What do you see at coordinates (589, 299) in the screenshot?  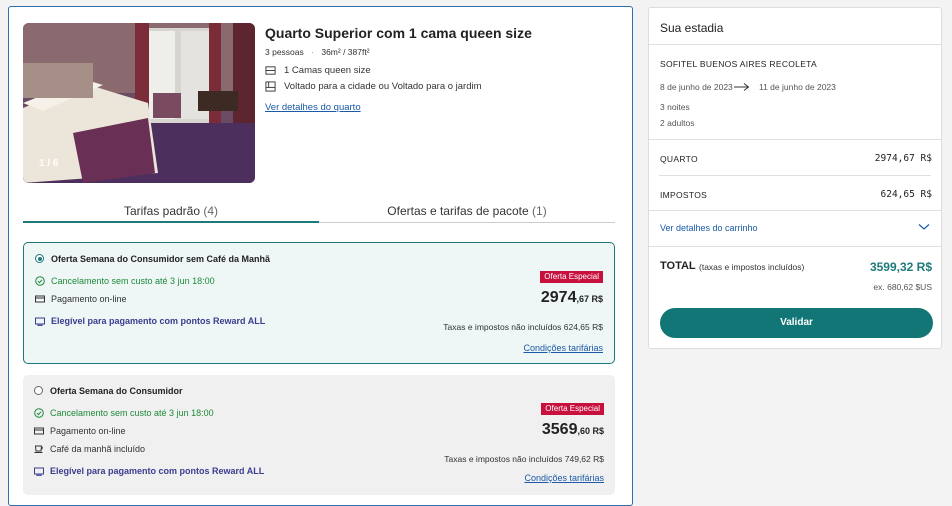 I see `price-decimal: ,67 R$` at bounding box center [589, 299].